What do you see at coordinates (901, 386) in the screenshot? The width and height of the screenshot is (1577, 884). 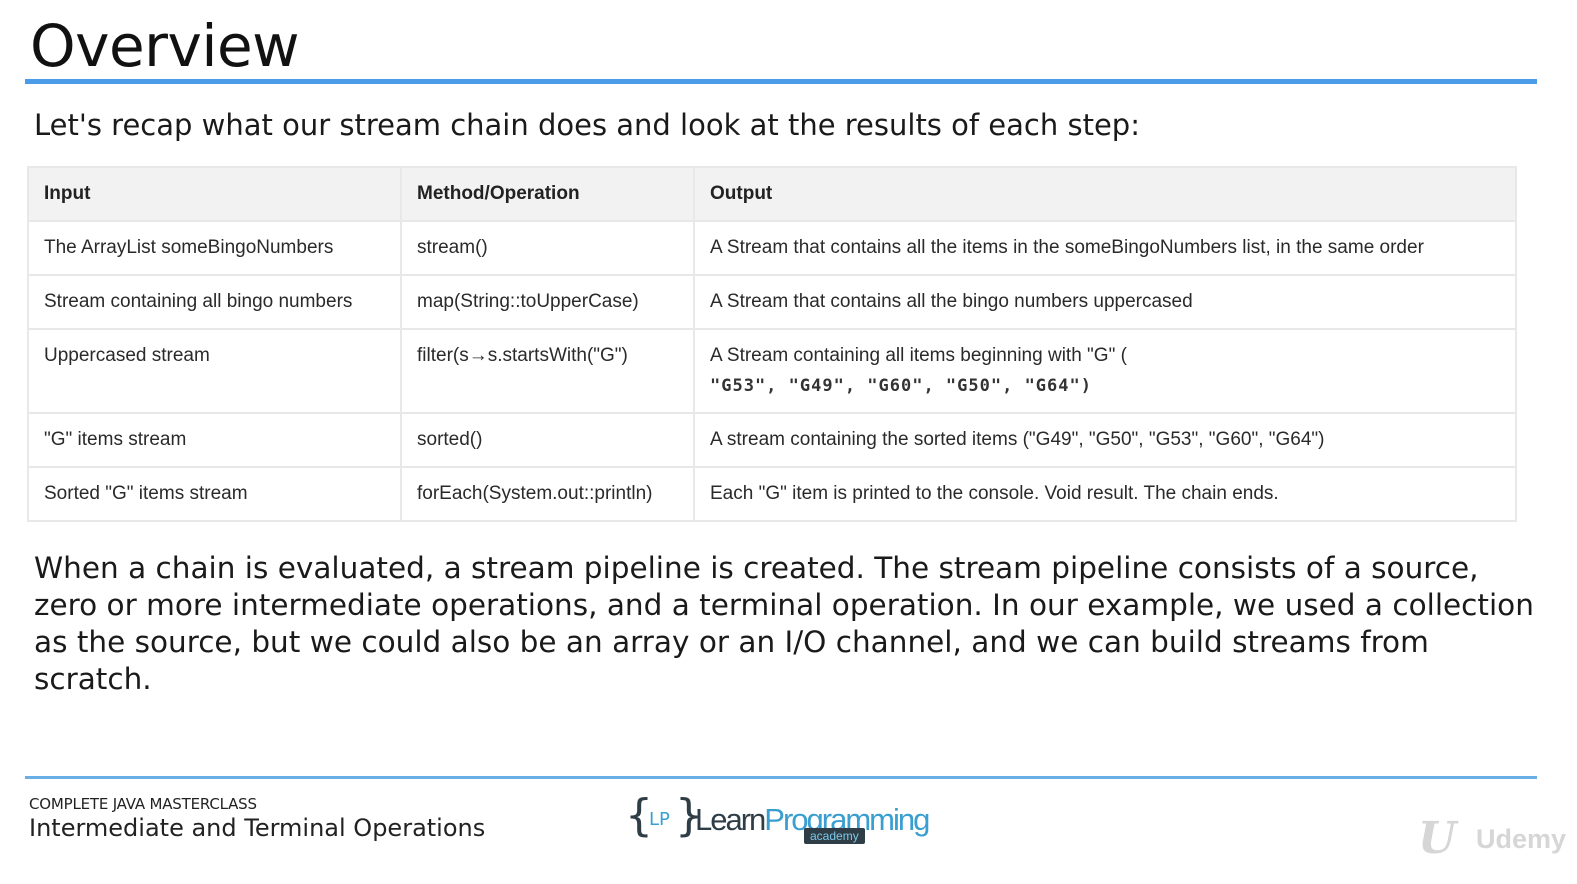 I see `cell-output-code: "G53", "G49", "G60", "G50", "G64")` at bounding box center [901, 386].